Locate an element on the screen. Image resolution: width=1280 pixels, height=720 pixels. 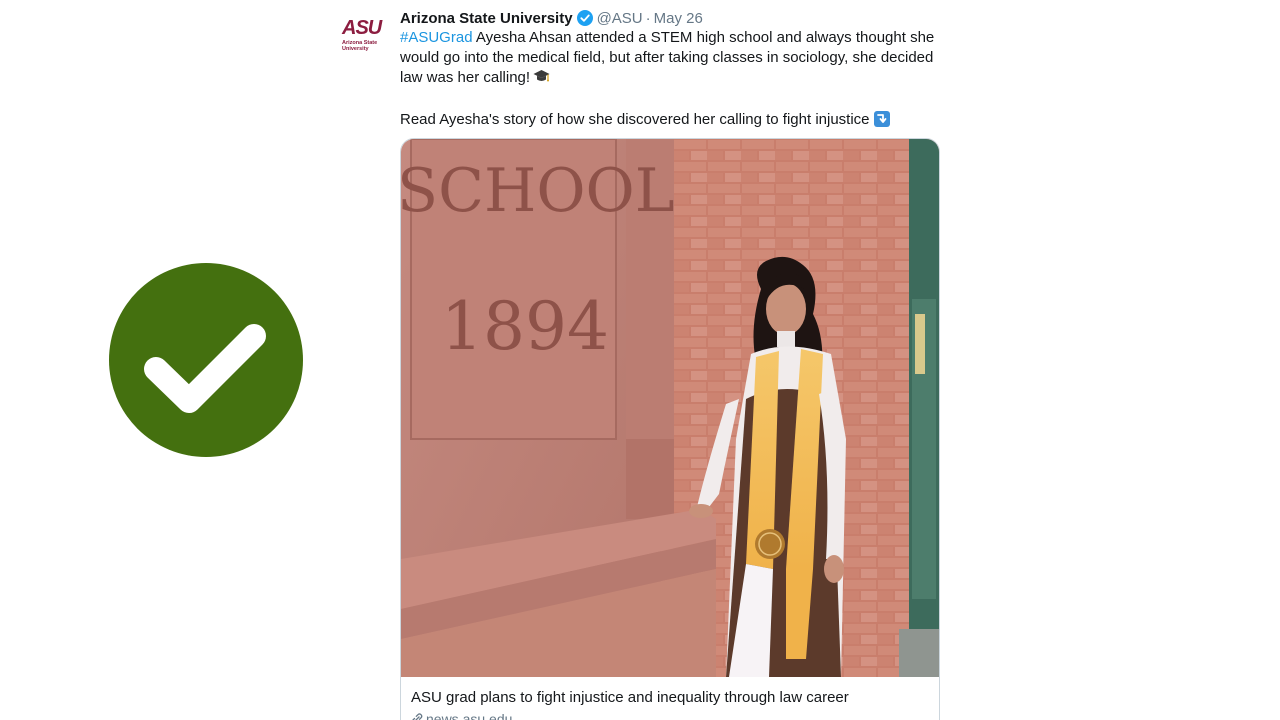
checkmark-badge is located at coordinates (206, 360).